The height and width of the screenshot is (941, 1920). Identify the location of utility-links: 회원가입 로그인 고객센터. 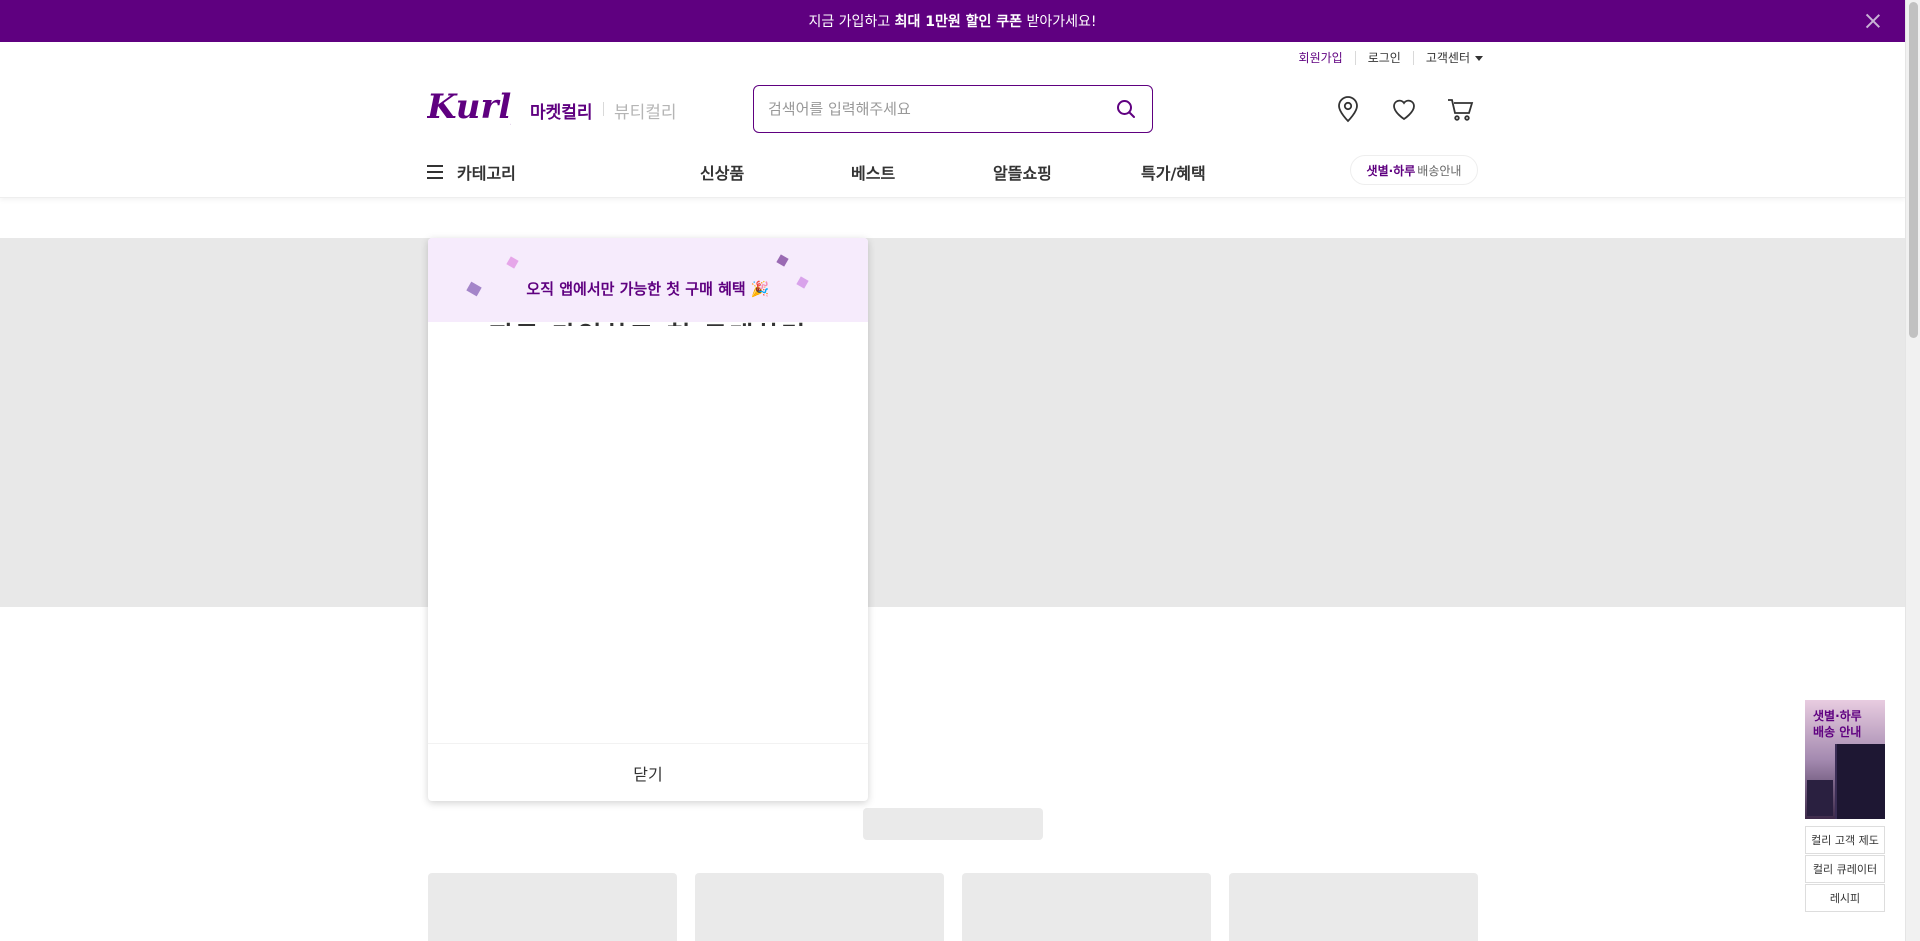
(1391, 58).